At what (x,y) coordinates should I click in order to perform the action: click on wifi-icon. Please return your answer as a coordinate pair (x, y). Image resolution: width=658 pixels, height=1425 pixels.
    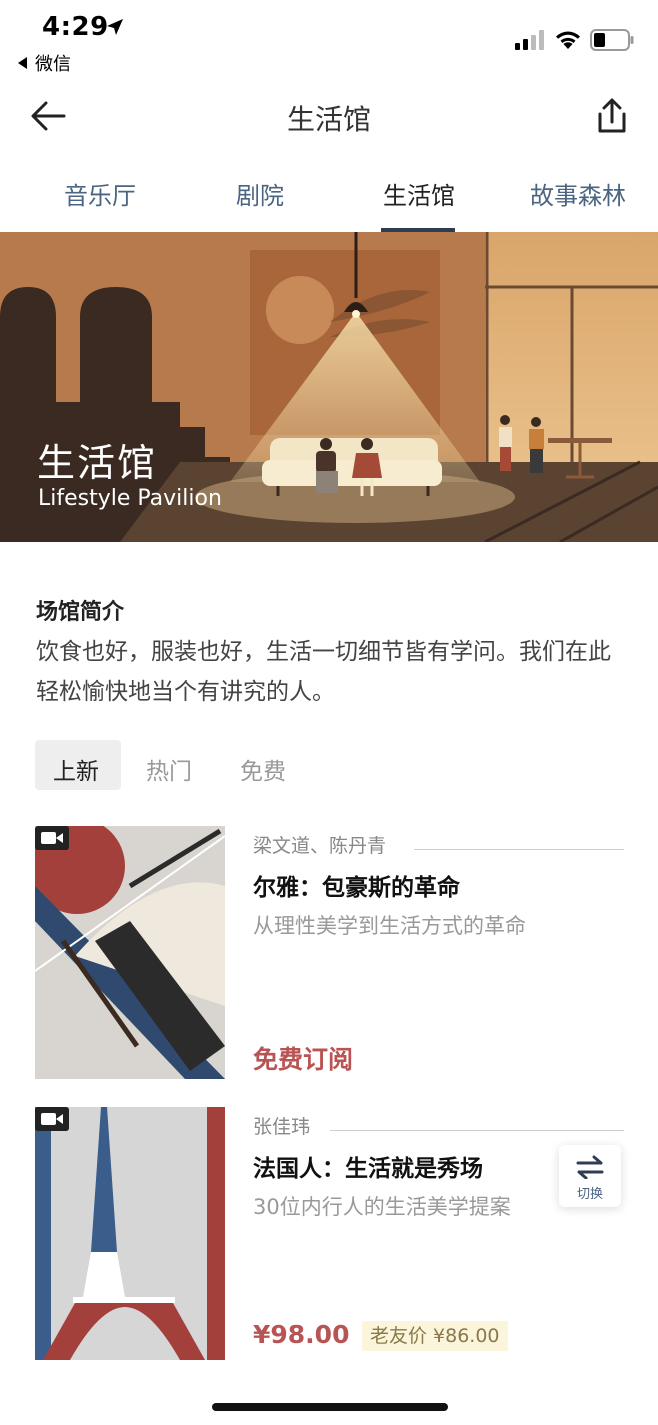
    Looking at the image, I should click on (568, 40).